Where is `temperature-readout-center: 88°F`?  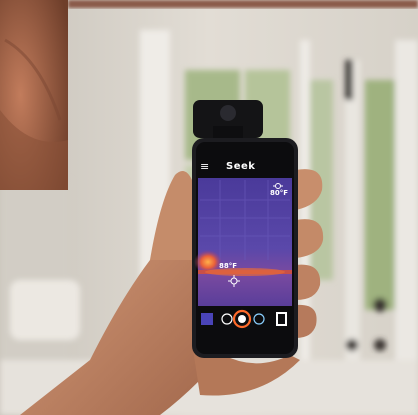 temperature-readout-center: 88°F is located at coordinates (228, 266).